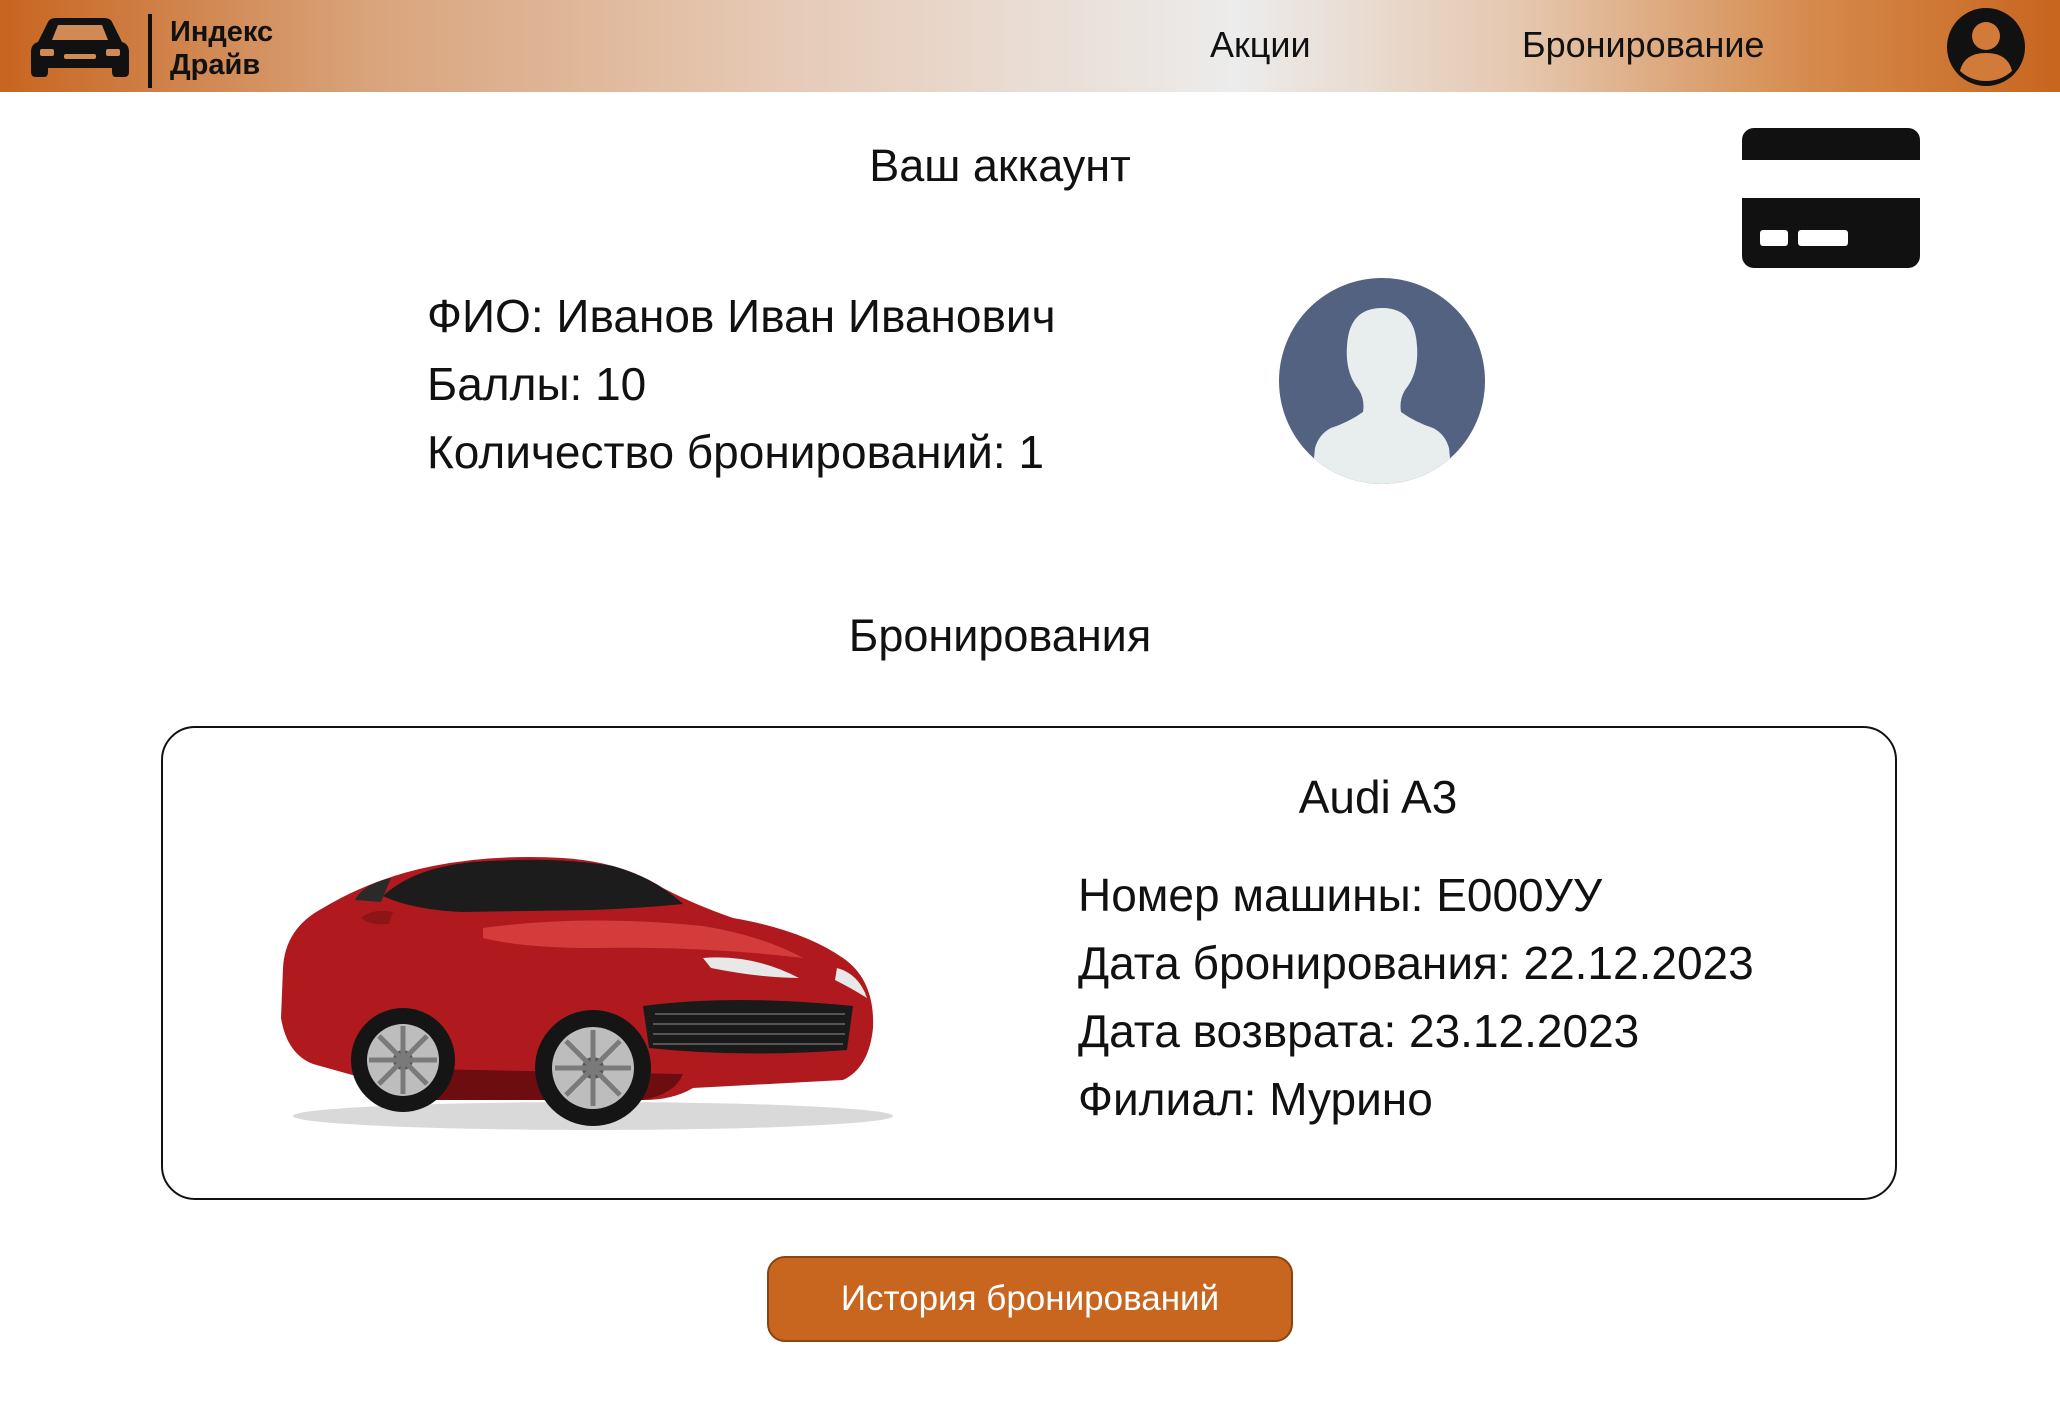 Image resolution: width=2060 pixels, height=1404 pixels. I want to click on avatar-placeholder-icon, so click(1382, 381).